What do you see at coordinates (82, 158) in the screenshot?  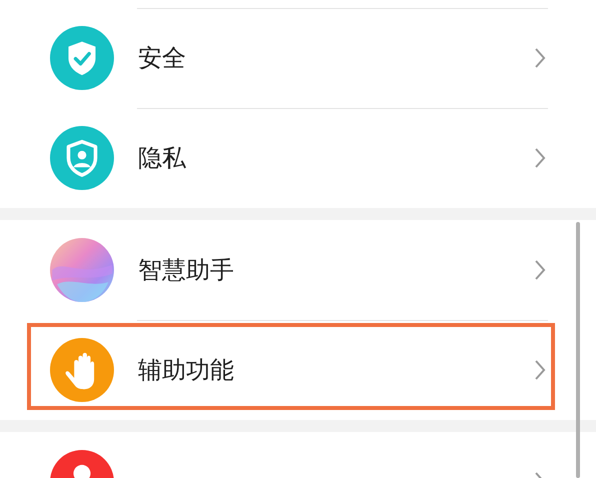 I see `shield-person-icon` at bounding box center [82, 158].